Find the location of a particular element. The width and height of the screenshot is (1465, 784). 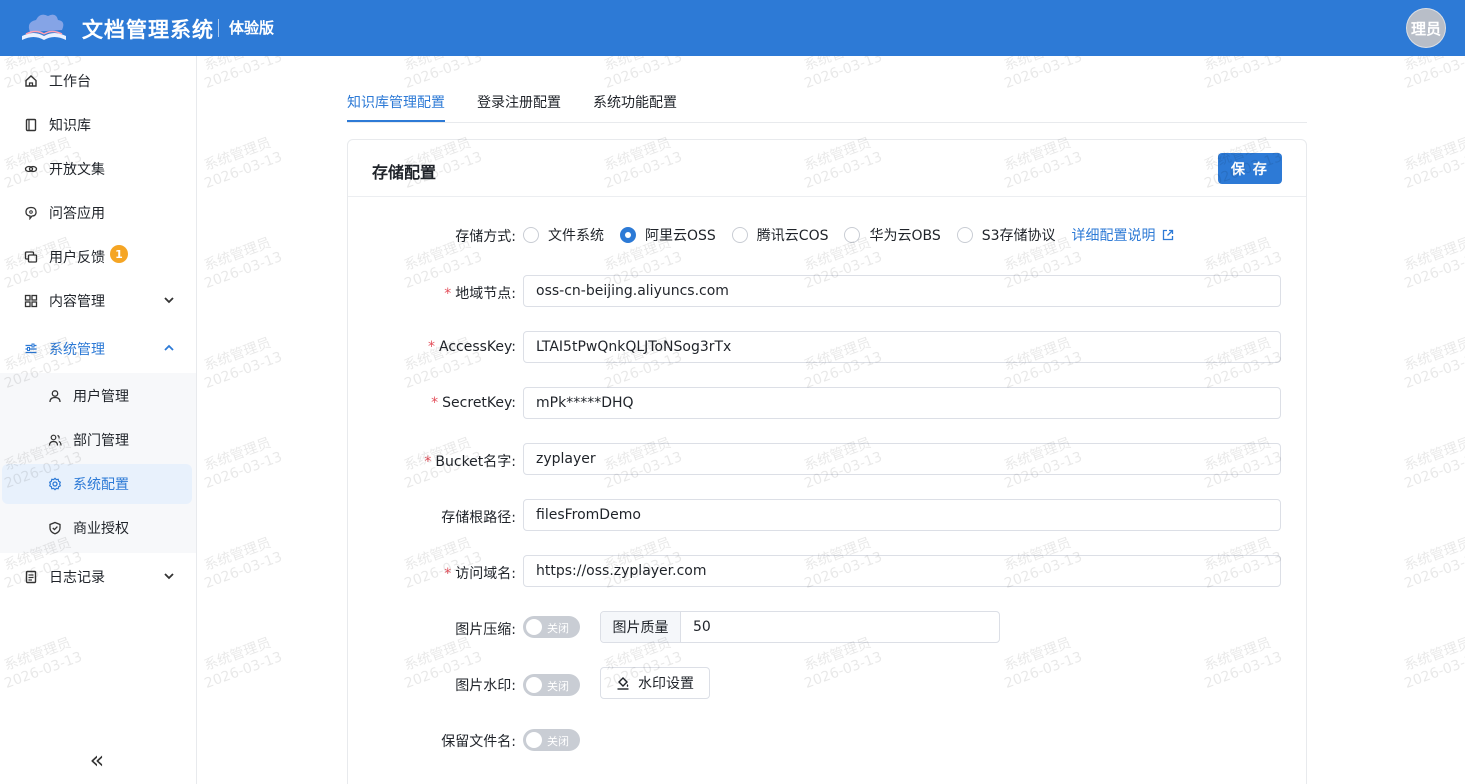

sidebar-item-label: 工作台 is located at coordinates (70, 82).